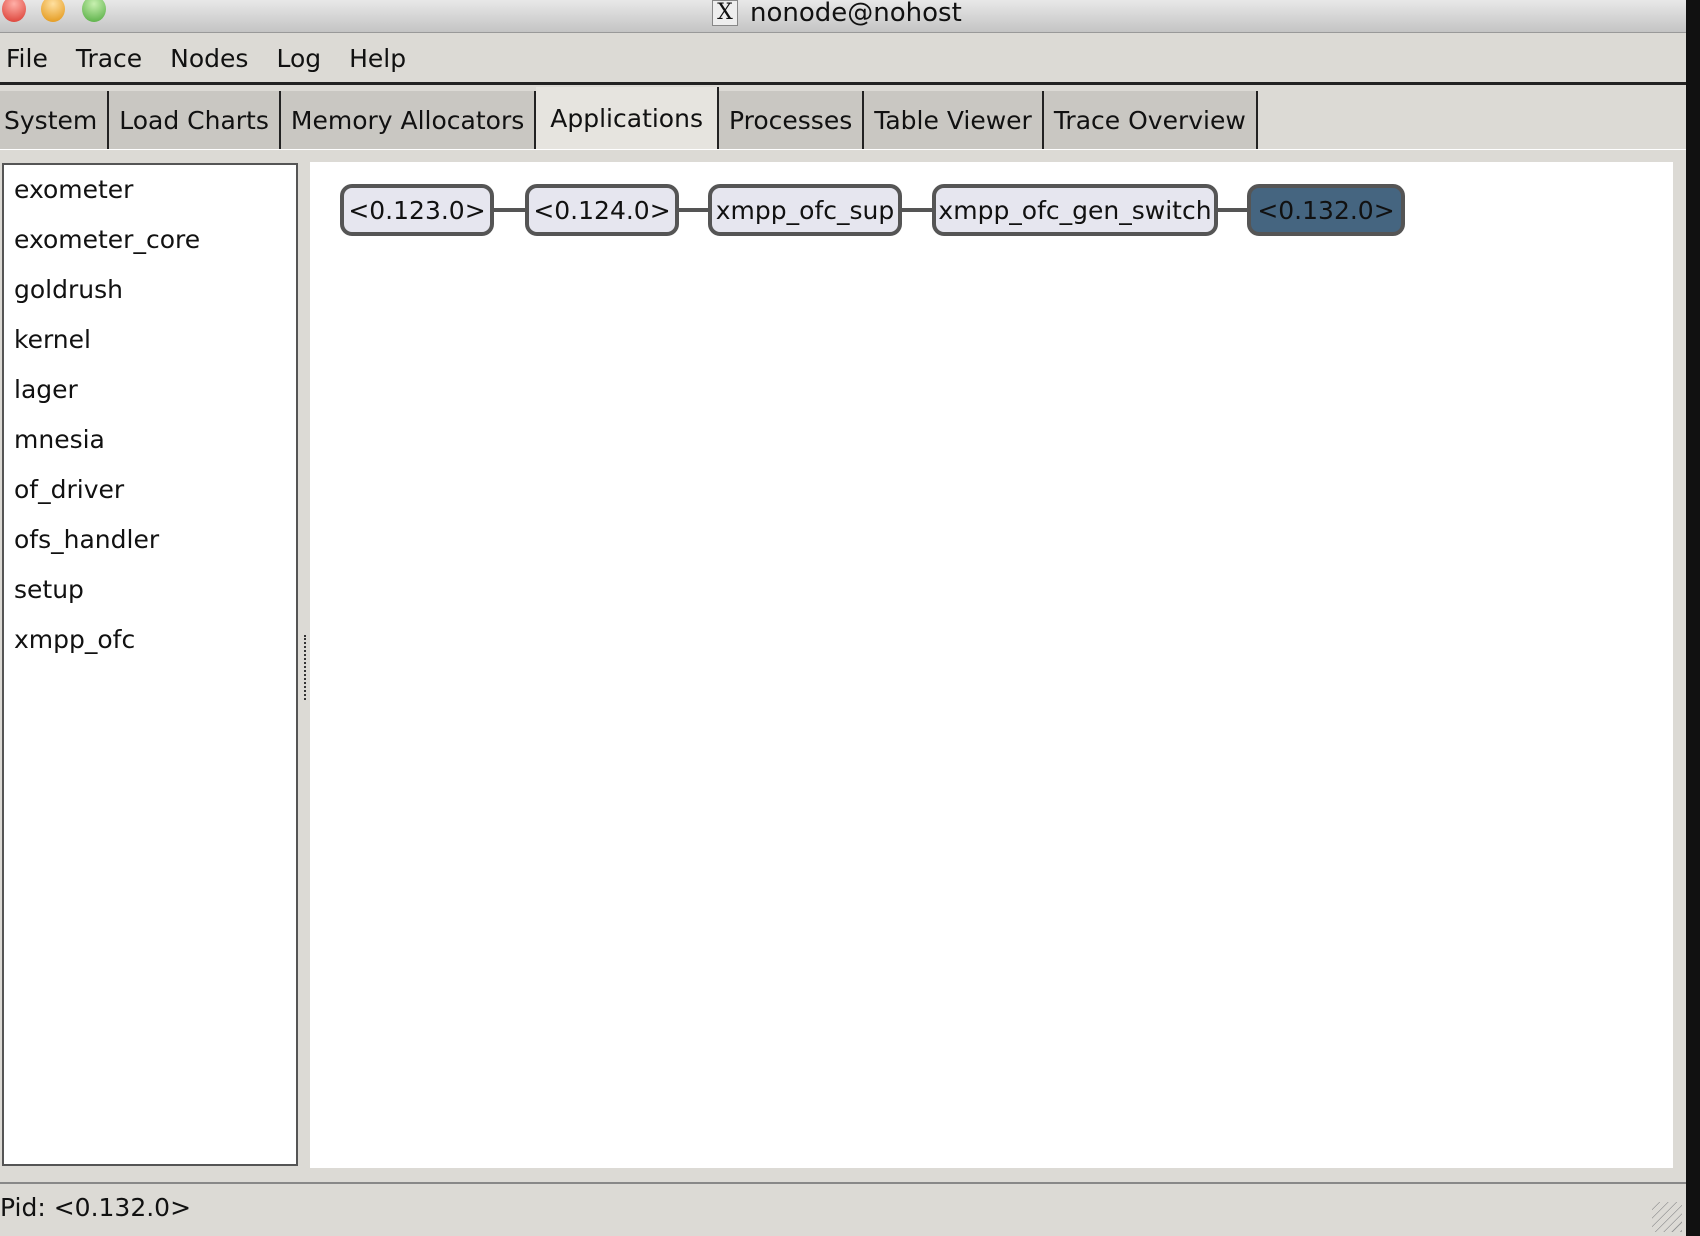  Describe the element at coordinates (791, 120) in the screenshot. I see `tab-processes: Processes` at that location.